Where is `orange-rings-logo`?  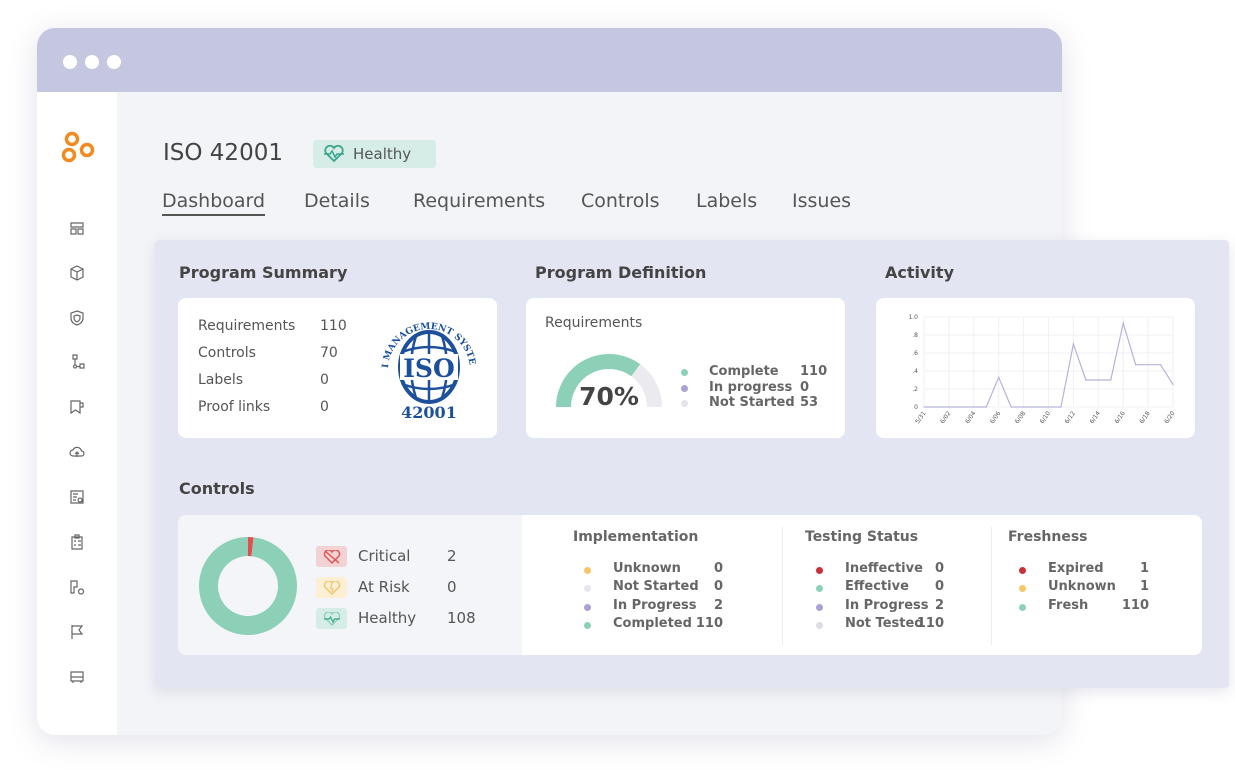 orange-rings-logo is located at coordinates (79, 148).